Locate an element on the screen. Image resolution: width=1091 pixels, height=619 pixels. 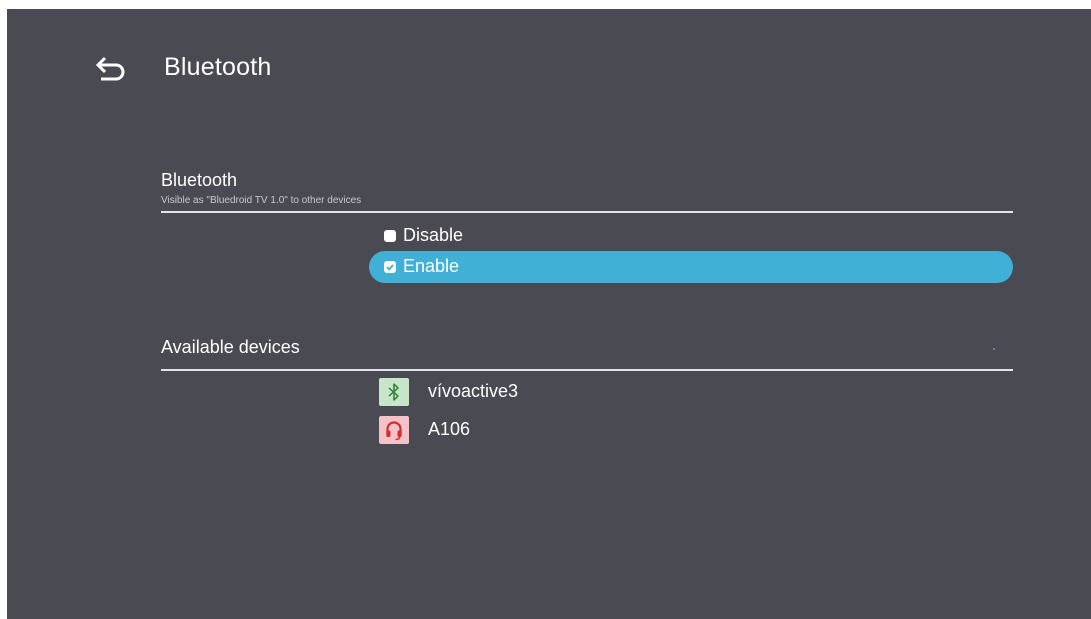
bluetooth-divider is located at coordinates (587, 212).